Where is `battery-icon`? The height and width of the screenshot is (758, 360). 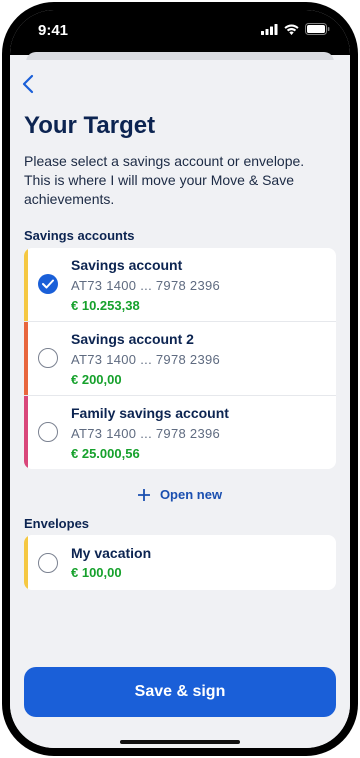 battery-icon is located at coordinates (317, 29).